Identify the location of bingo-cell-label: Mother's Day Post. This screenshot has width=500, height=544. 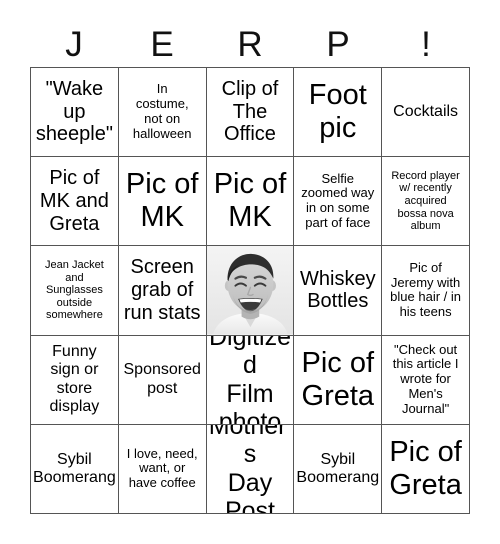
(250, 469).